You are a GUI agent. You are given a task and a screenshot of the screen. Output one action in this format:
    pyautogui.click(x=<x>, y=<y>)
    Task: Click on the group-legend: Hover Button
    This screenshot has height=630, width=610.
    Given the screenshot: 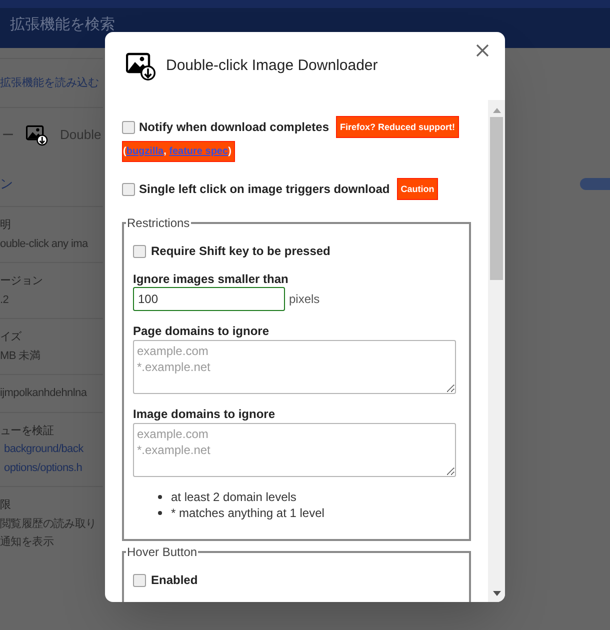 What is the action you would take?
    pyautogui.click(x=162, y=552)
    